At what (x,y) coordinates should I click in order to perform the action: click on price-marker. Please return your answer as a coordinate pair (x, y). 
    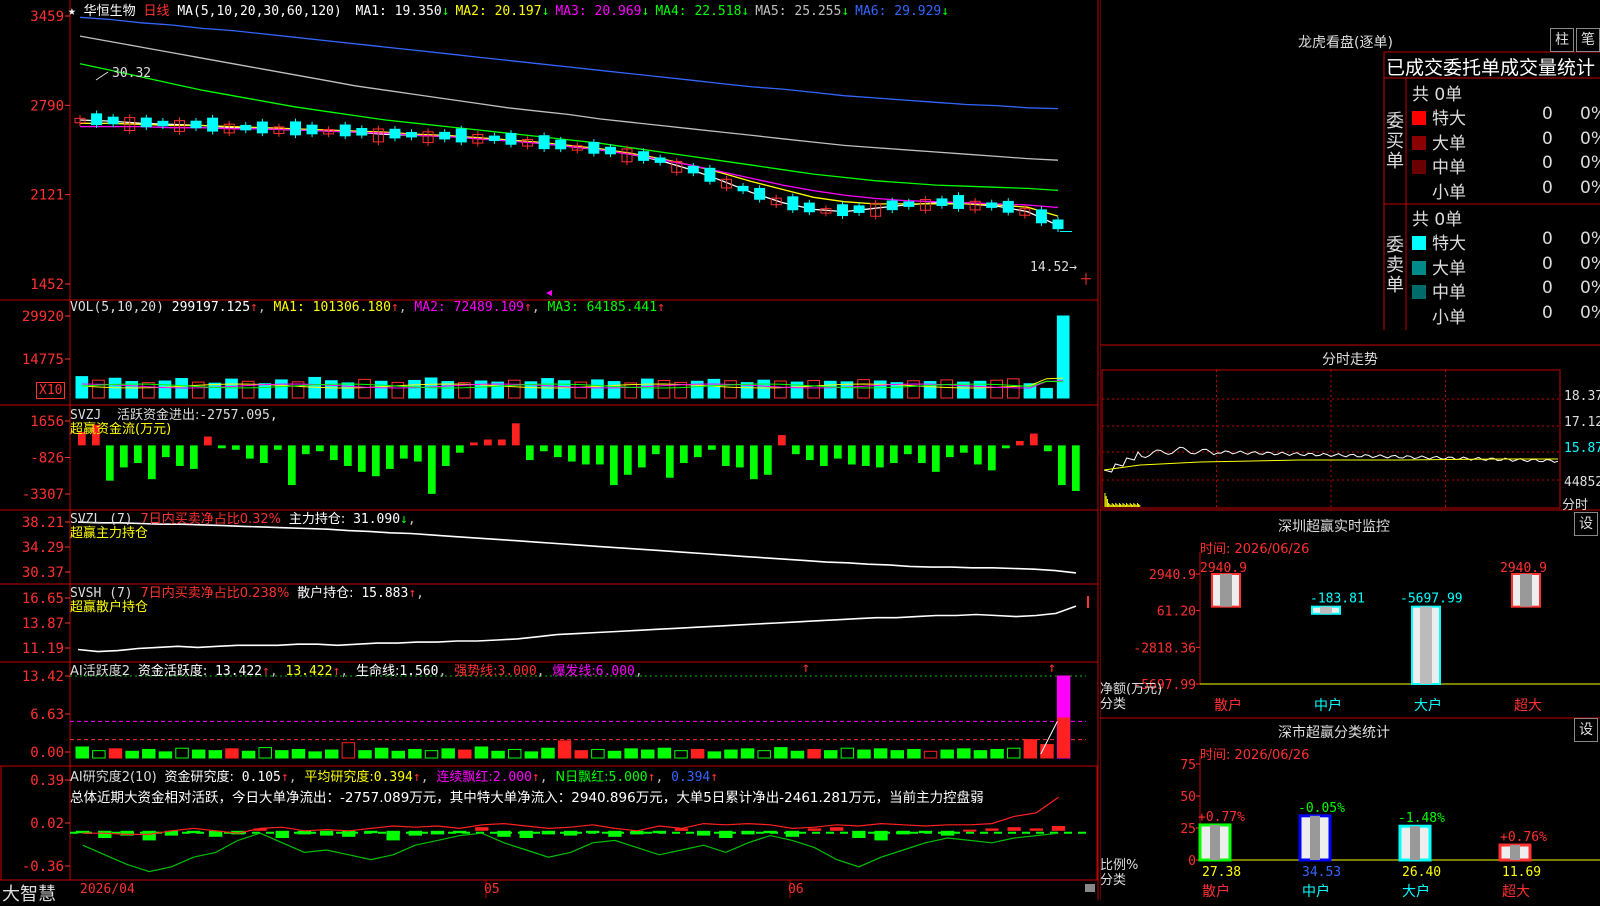
    Looking at the image, I should click on (549, 293).